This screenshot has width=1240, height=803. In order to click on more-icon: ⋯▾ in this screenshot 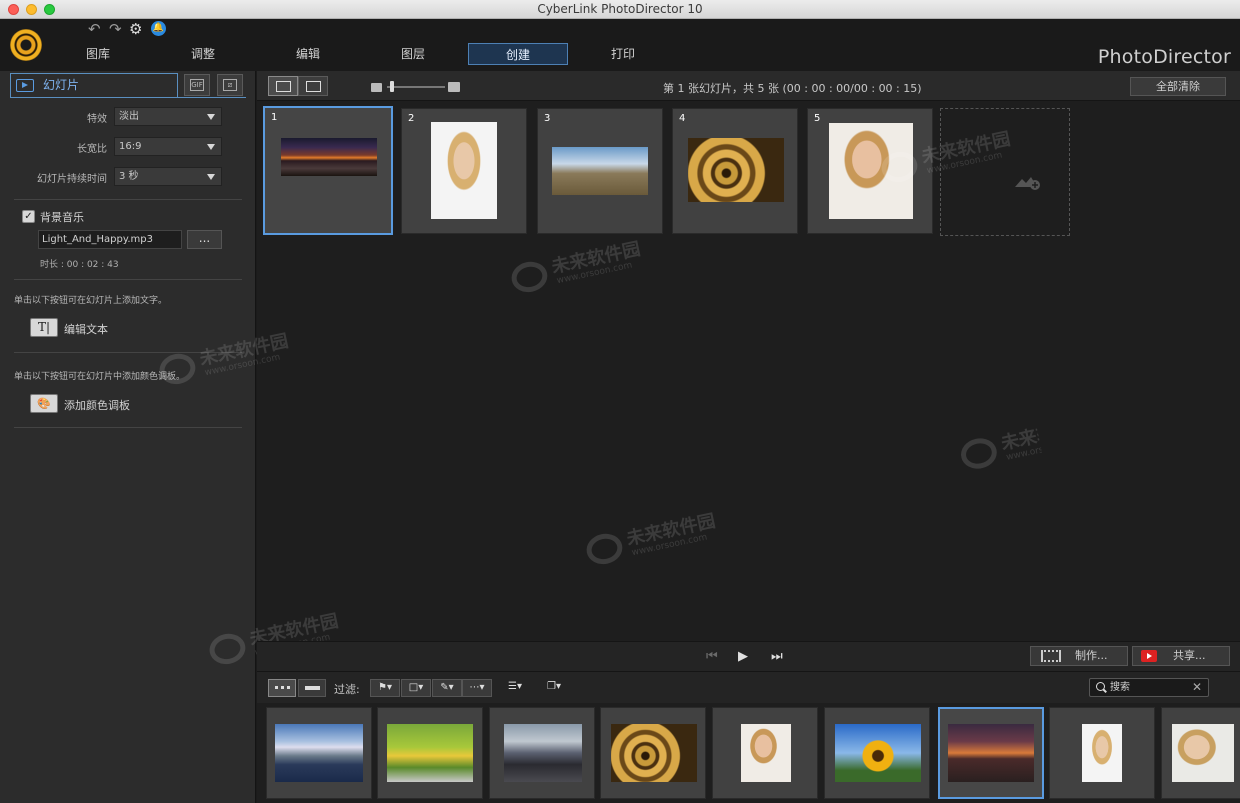, I will do `click(477, 687)`.